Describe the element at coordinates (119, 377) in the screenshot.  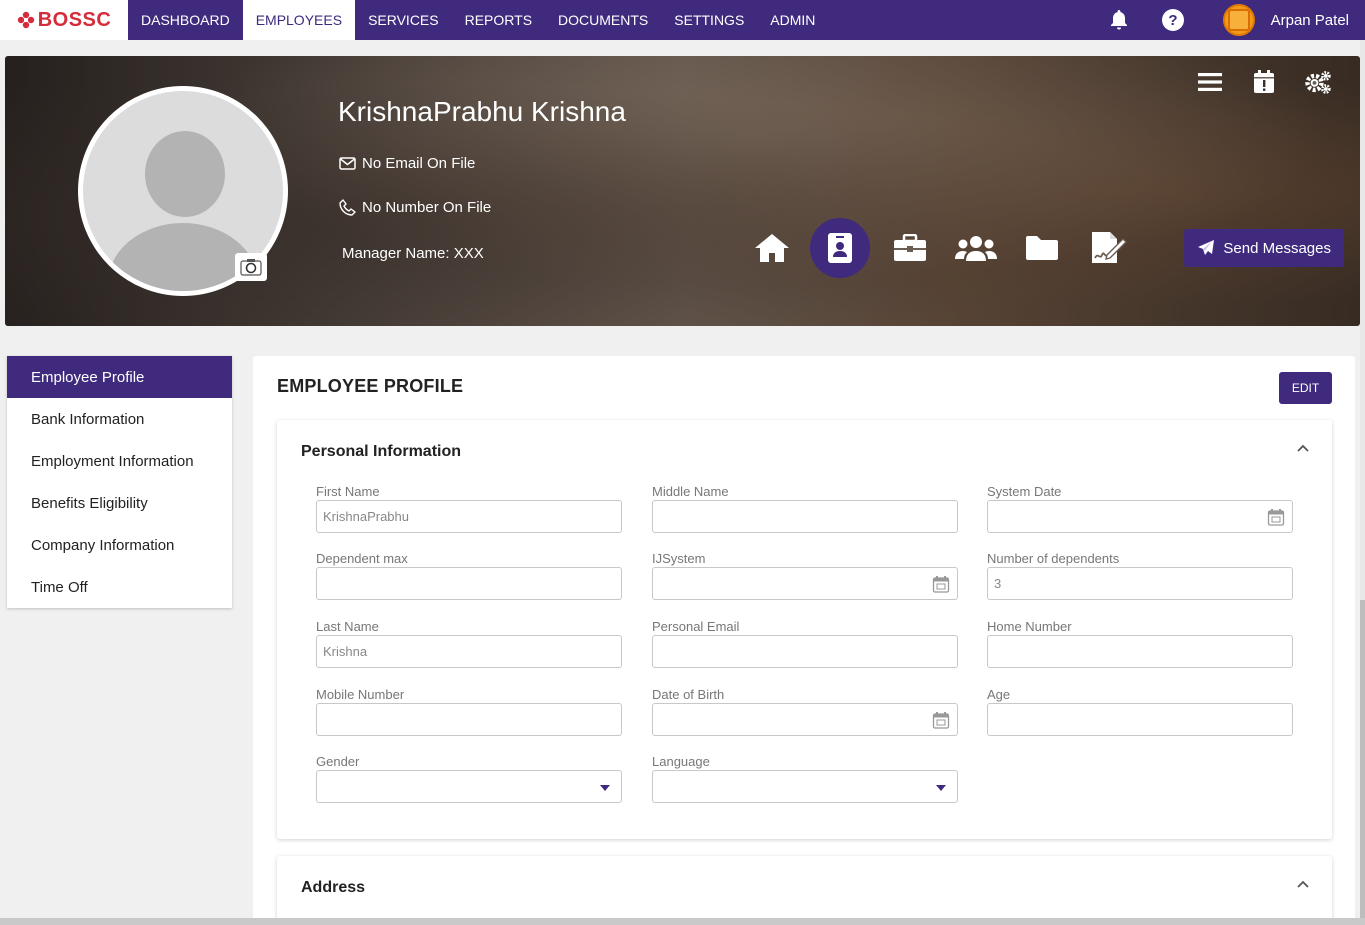
I see `sidebar-item-employee-profile: Employee Profile` at that location.